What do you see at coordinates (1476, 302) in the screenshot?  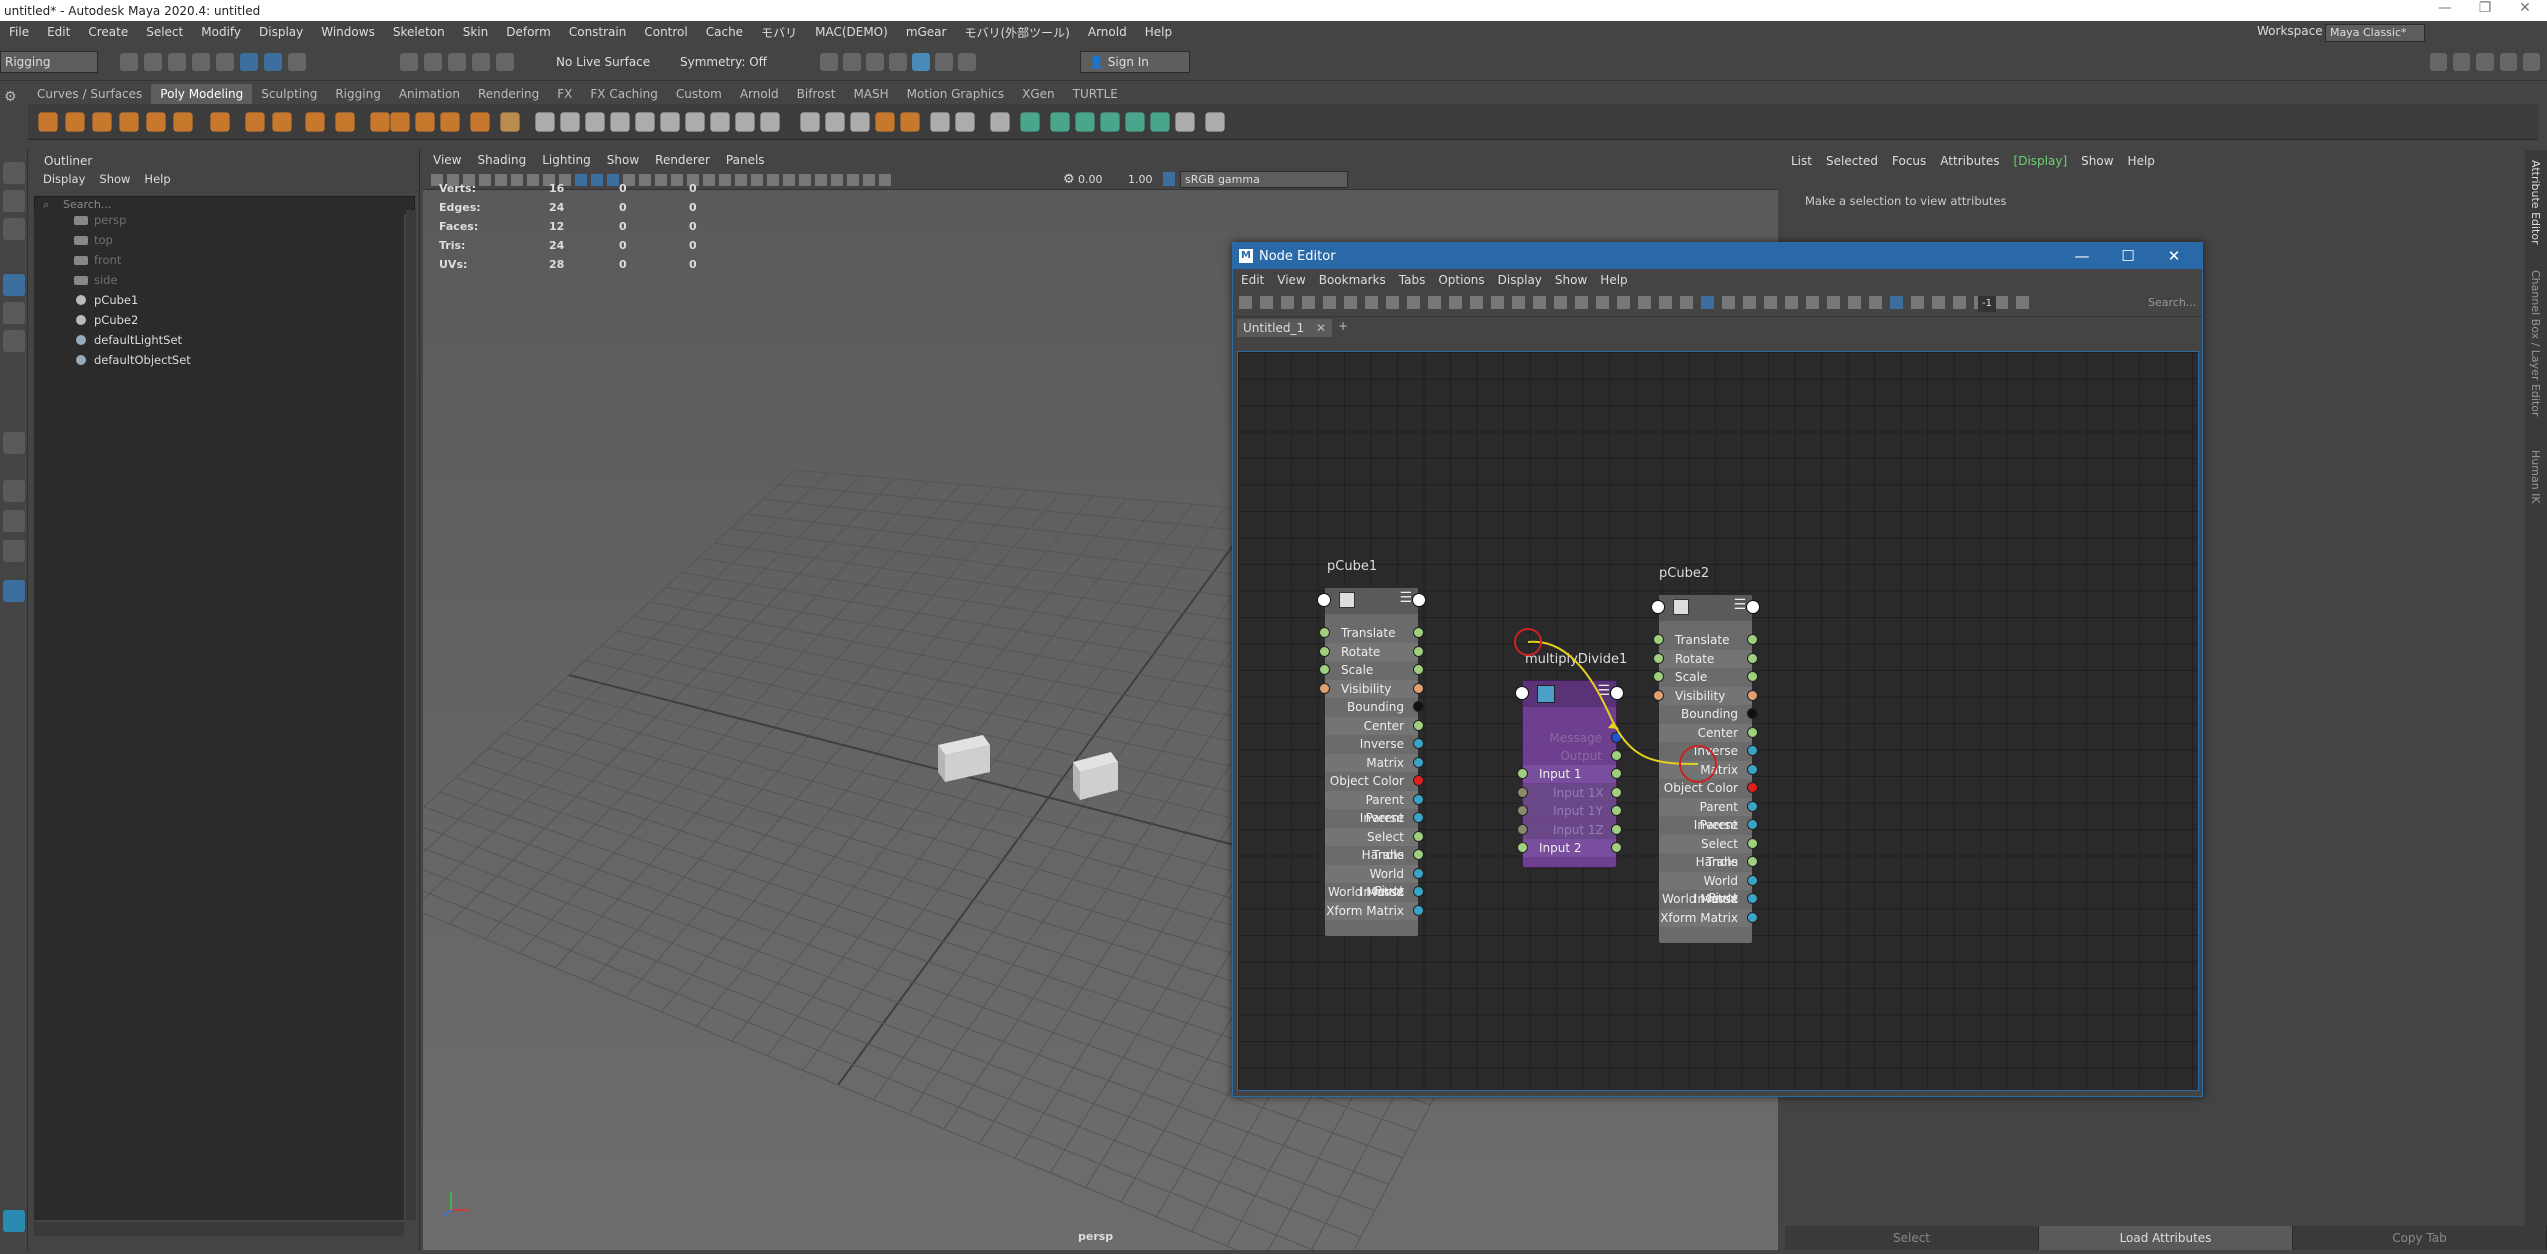 I see `node-tool-11-icon` at bounding box center [1476, 302].